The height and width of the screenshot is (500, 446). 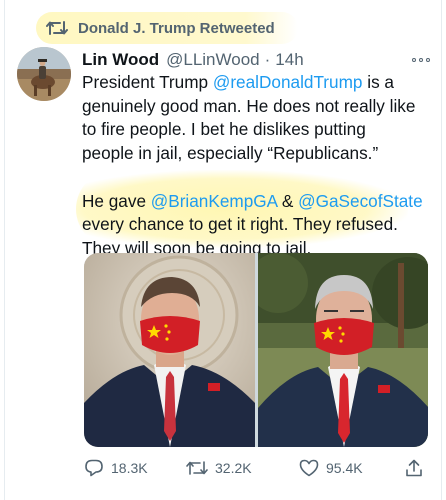 I want to click on reply-button: 18.3K, so click(x=116, y=468).